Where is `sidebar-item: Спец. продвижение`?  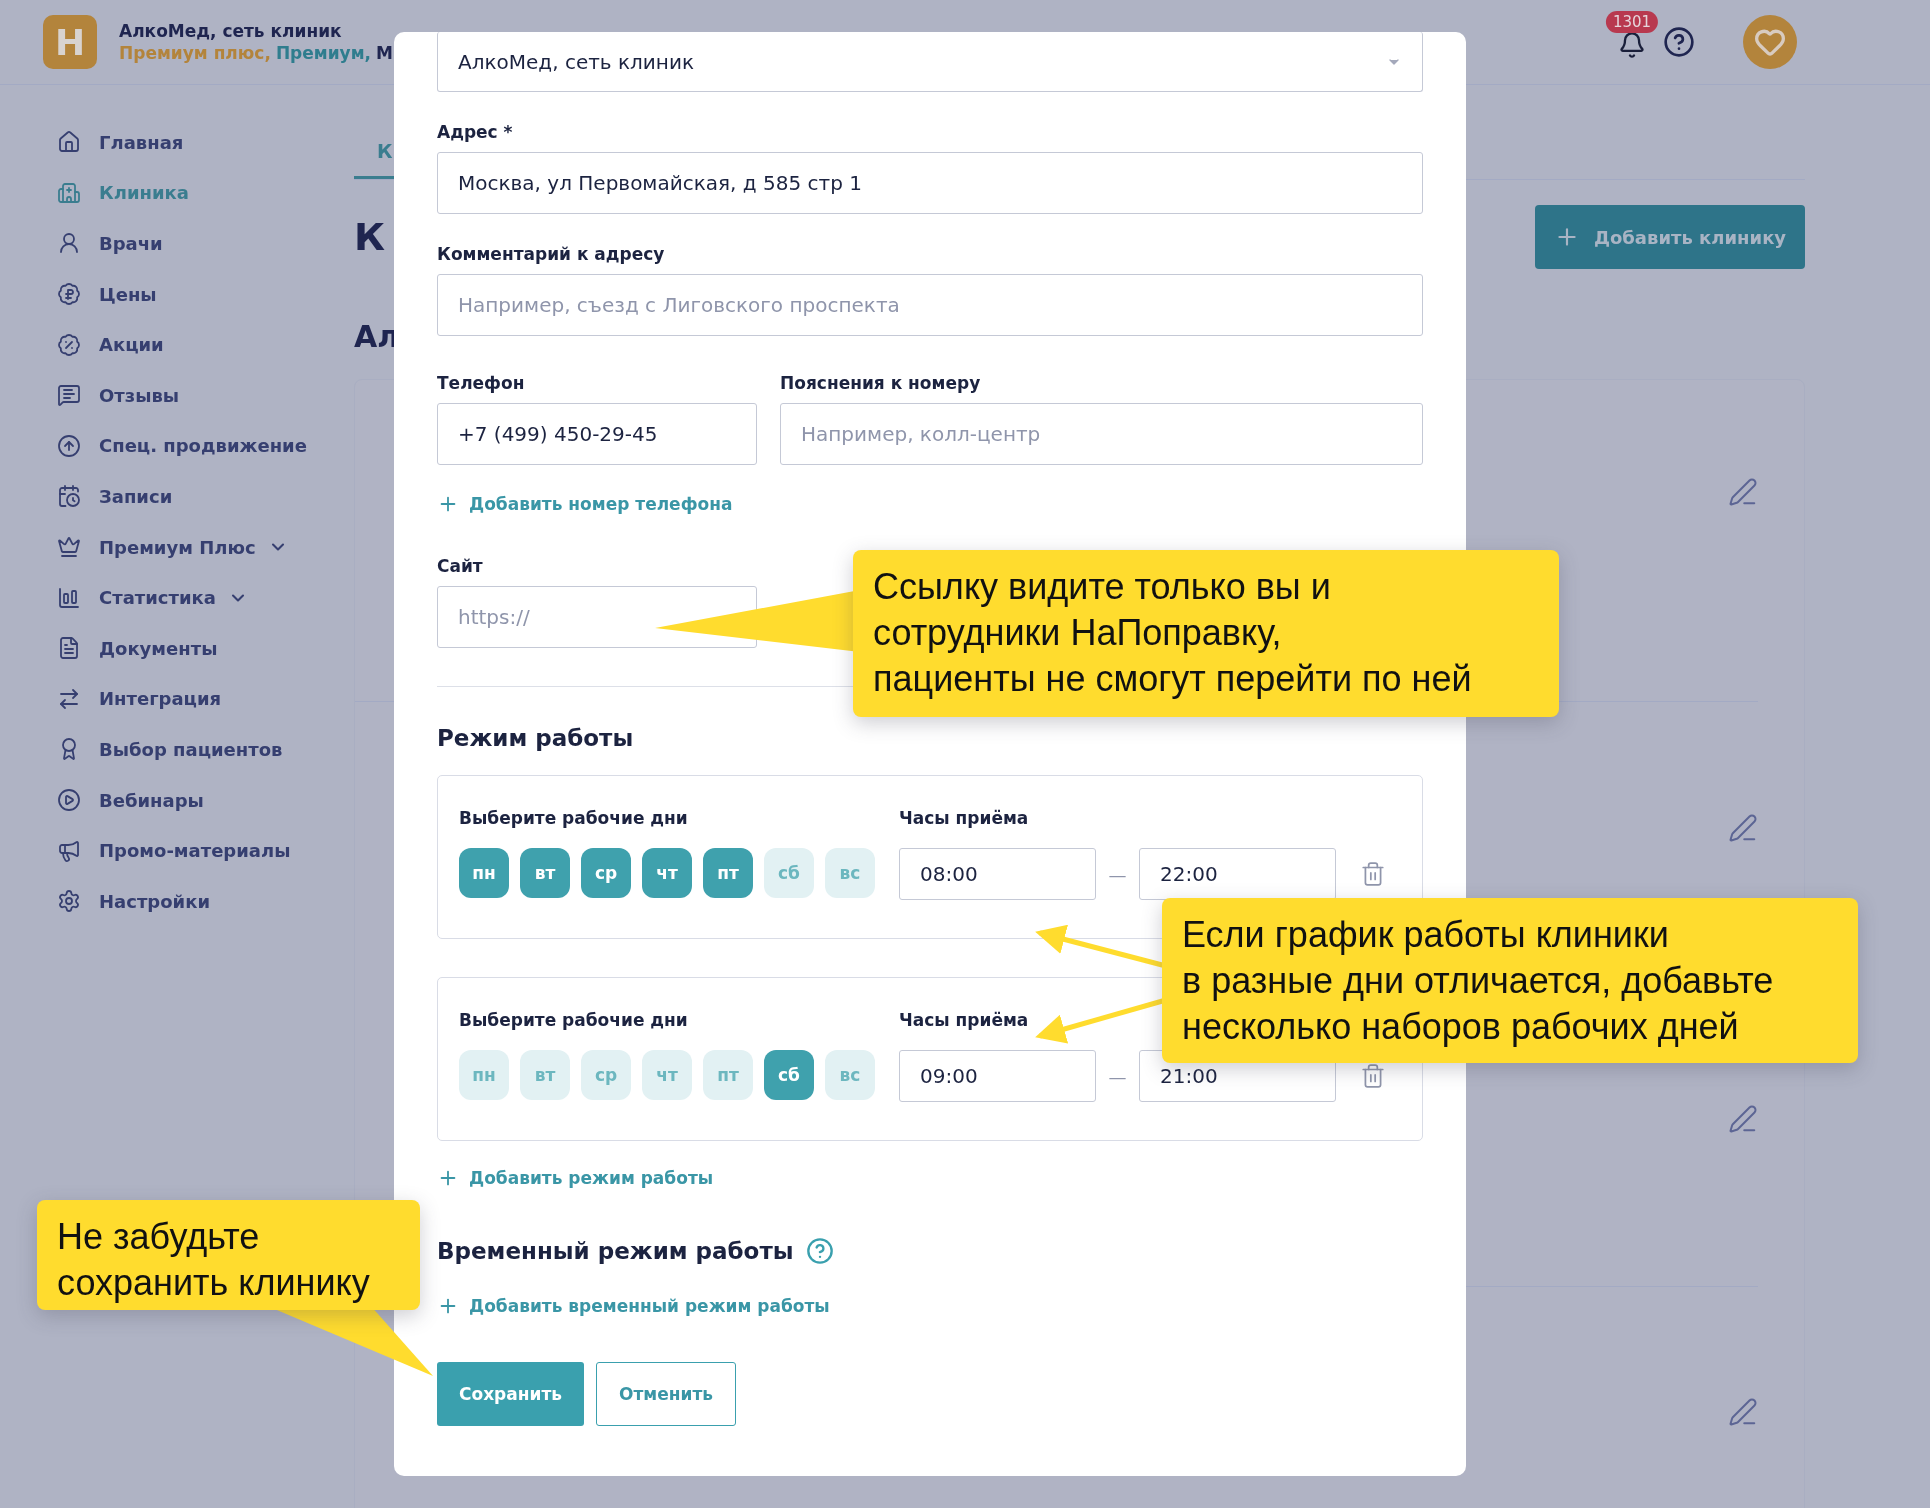 sidebar-item: Спец. продвижение is located at coordinates (165, 446).